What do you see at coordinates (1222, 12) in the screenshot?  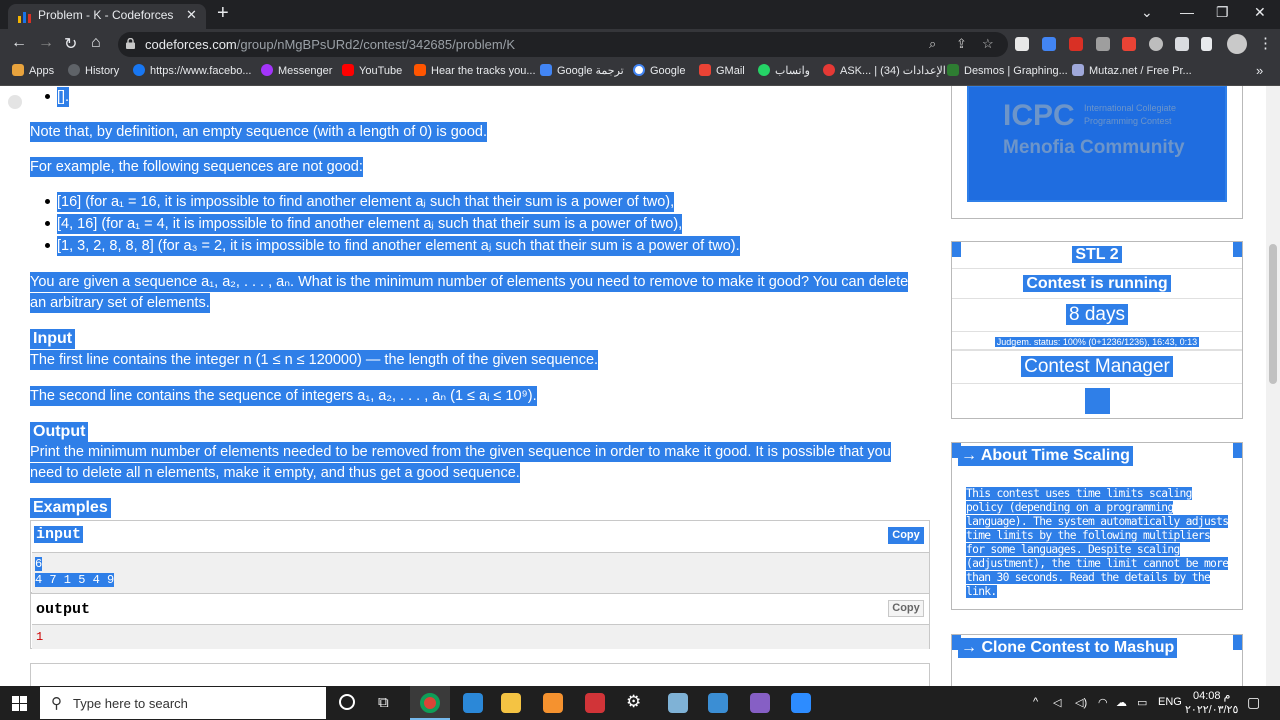 I see `restore-icon: ❐` at bounding box center [1222, 12].